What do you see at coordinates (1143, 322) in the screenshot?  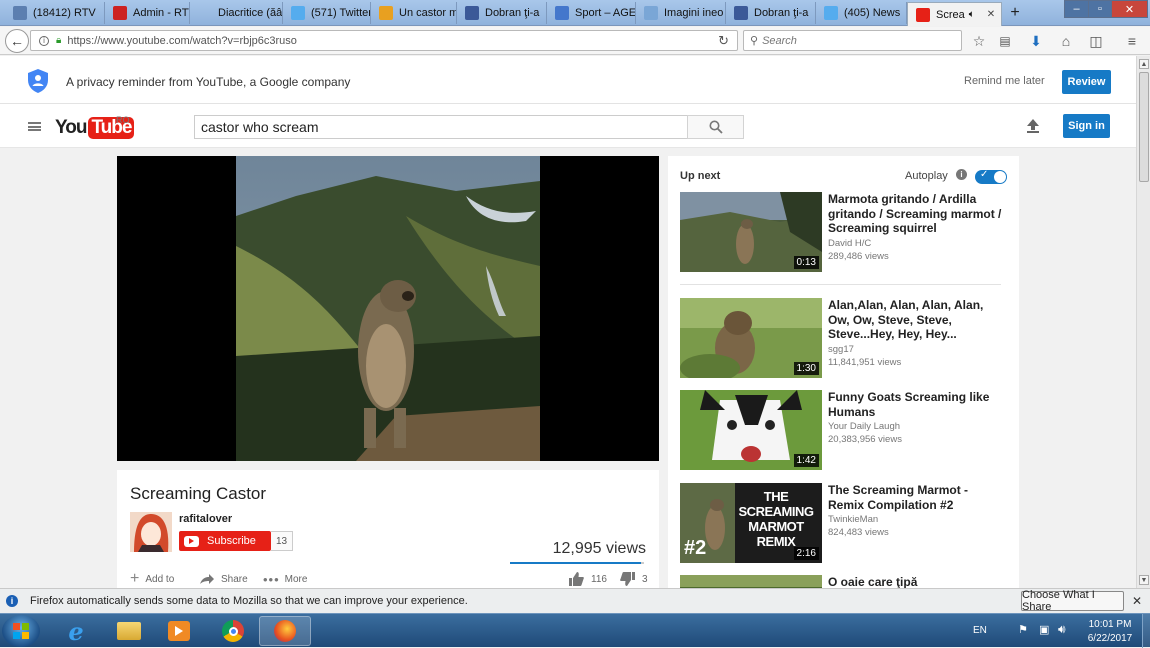 I see `page-scrollbar: ▲ ▼` at bounding box center [1143, 322].